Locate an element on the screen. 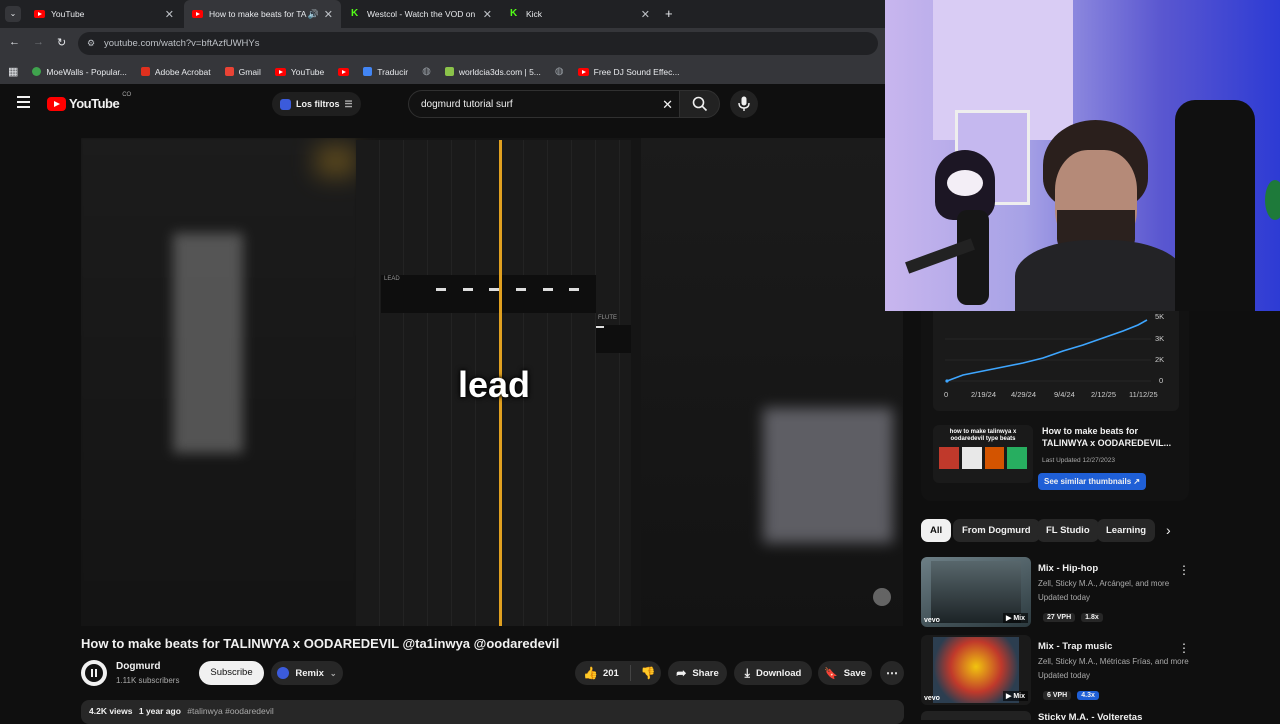 This screenshot has height=724, width=1280. bookmark-label: YouTube is located at coordinates (307, 71).